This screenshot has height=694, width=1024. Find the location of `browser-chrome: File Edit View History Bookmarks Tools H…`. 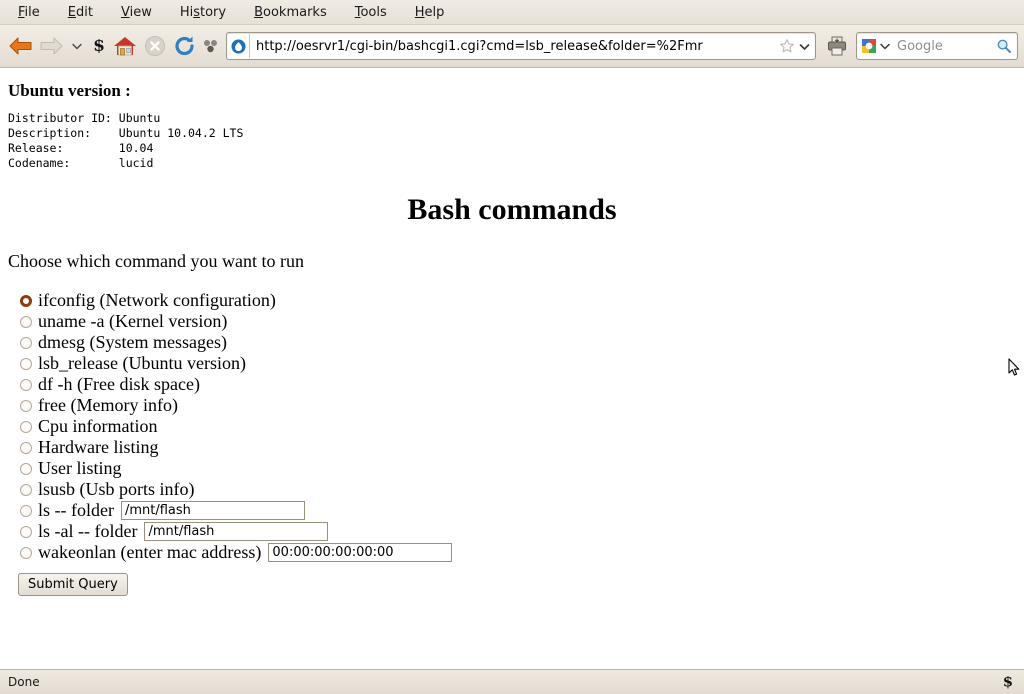

browser-chrome: File Edit View History Bookmarks Tools H… is located at coordinates (512, 34).